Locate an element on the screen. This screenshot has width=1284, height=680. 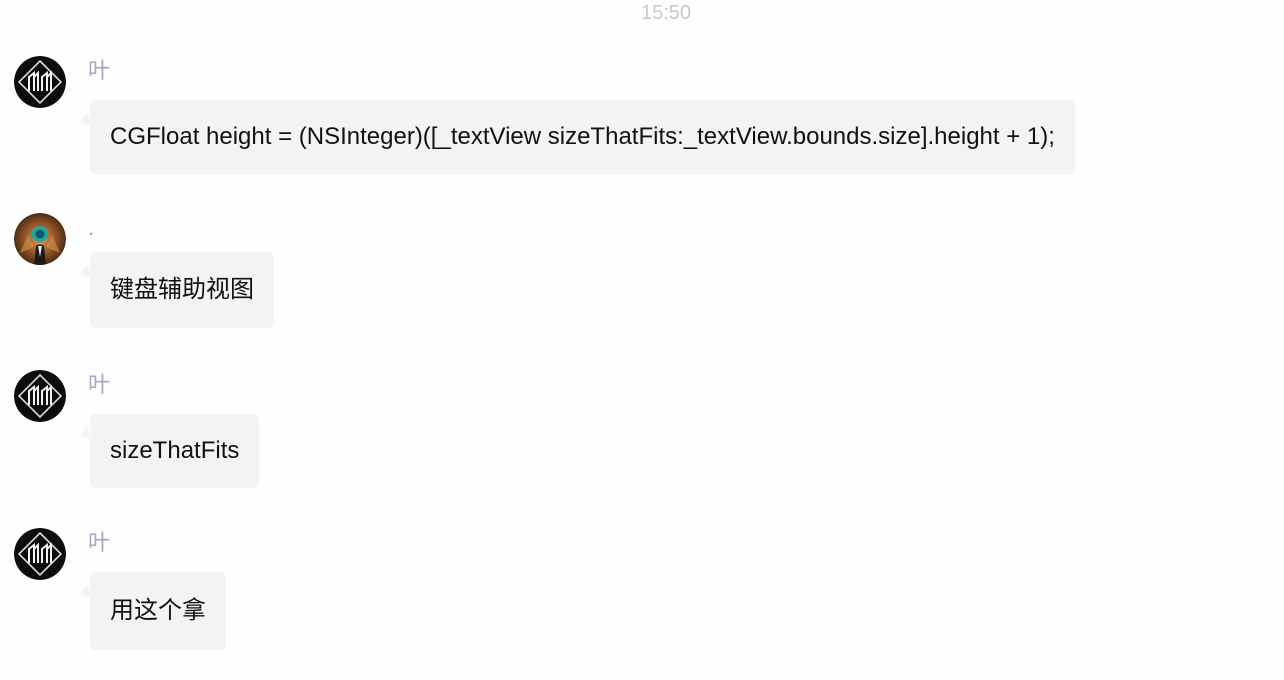
message-bubble: 用这个拿 is located at coordinates (158, 611).